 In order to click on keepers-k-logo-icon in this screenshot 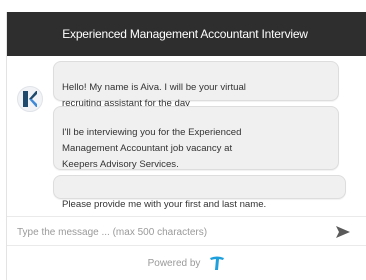, I will do `click(30, 99)`.